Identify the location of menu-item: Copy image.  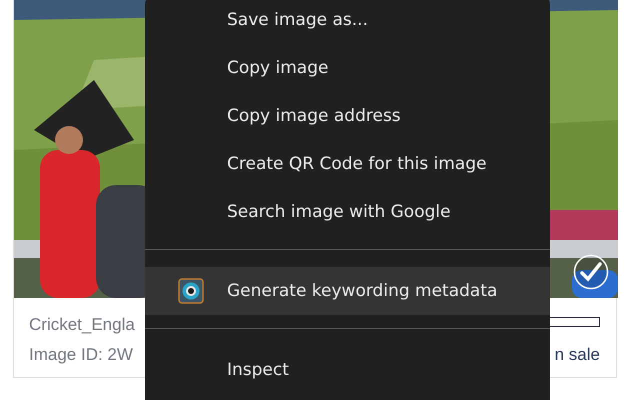
(347, 68).